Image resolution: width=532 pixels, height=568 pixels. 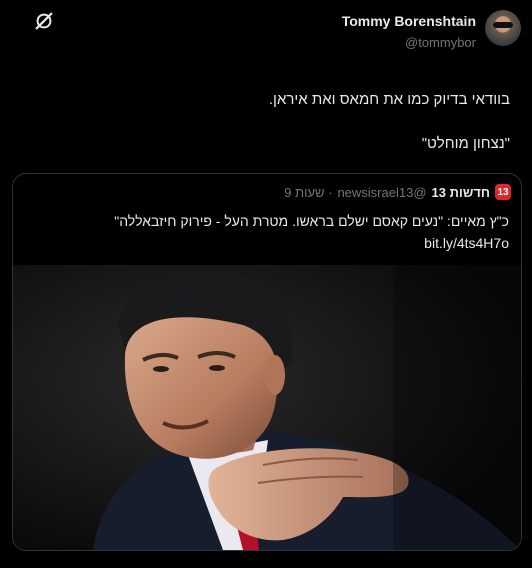 What do you see at coordinates (381, 192) in the screenshot?
I see `quoted-handle: @newsisrael13` at bounding box center [381, 192].